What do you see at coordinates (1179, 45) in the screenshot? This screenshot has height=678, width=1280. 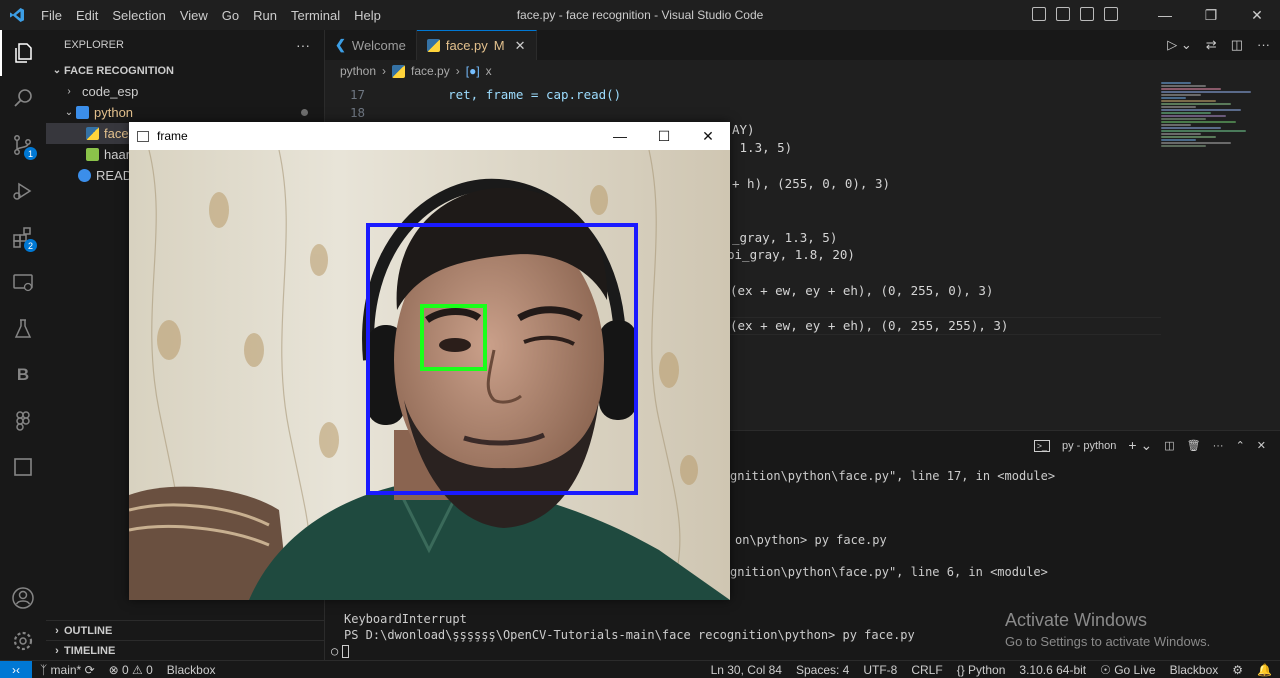 I see `run-python-icon: ▷ ⌄` at bounding box center [1179, 45].